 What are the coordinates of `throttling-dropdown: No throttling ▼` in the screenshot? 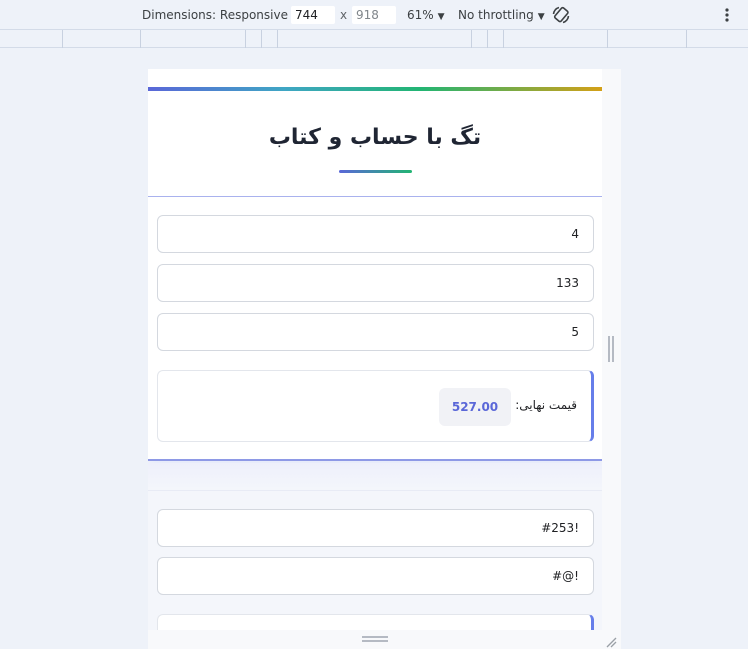 It's located at (501, 15).